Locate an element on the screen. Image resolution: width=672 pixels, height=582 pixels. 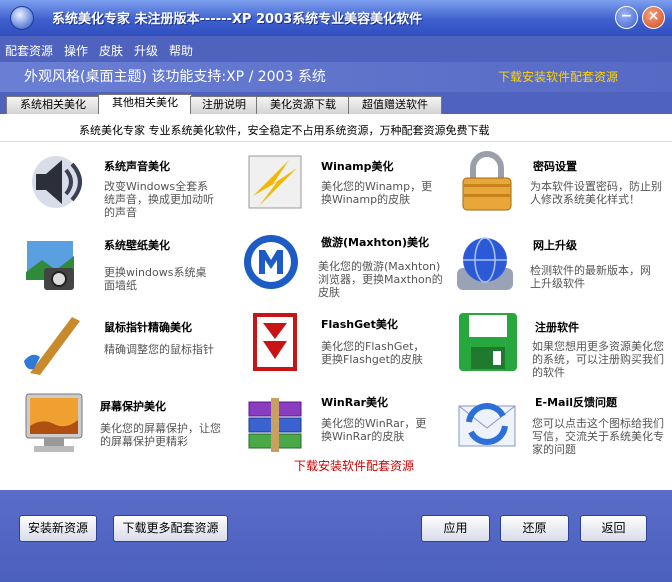
item-title: 鼠标指针精确美化 is located at coordinates (148, 327).